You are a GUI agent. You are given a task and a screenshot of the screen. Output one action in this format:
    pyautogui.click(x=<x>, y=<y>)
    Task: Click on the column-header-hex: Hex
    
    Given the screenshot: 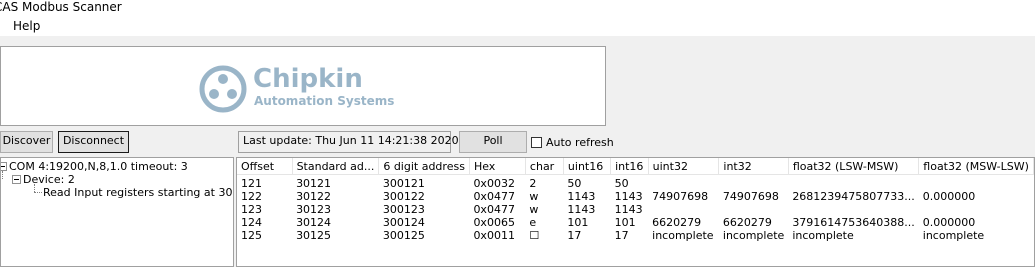 What is the action you would take?
    pyautogui.click(x=497, y=166)
    